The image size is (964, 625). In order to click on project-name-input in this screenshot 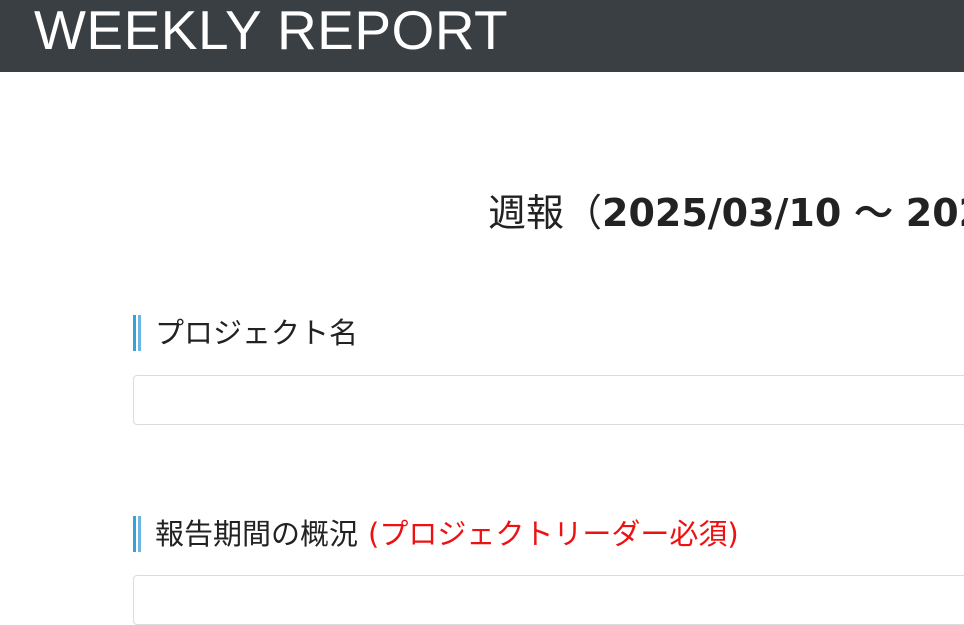, I will do `click(548, 400)`.